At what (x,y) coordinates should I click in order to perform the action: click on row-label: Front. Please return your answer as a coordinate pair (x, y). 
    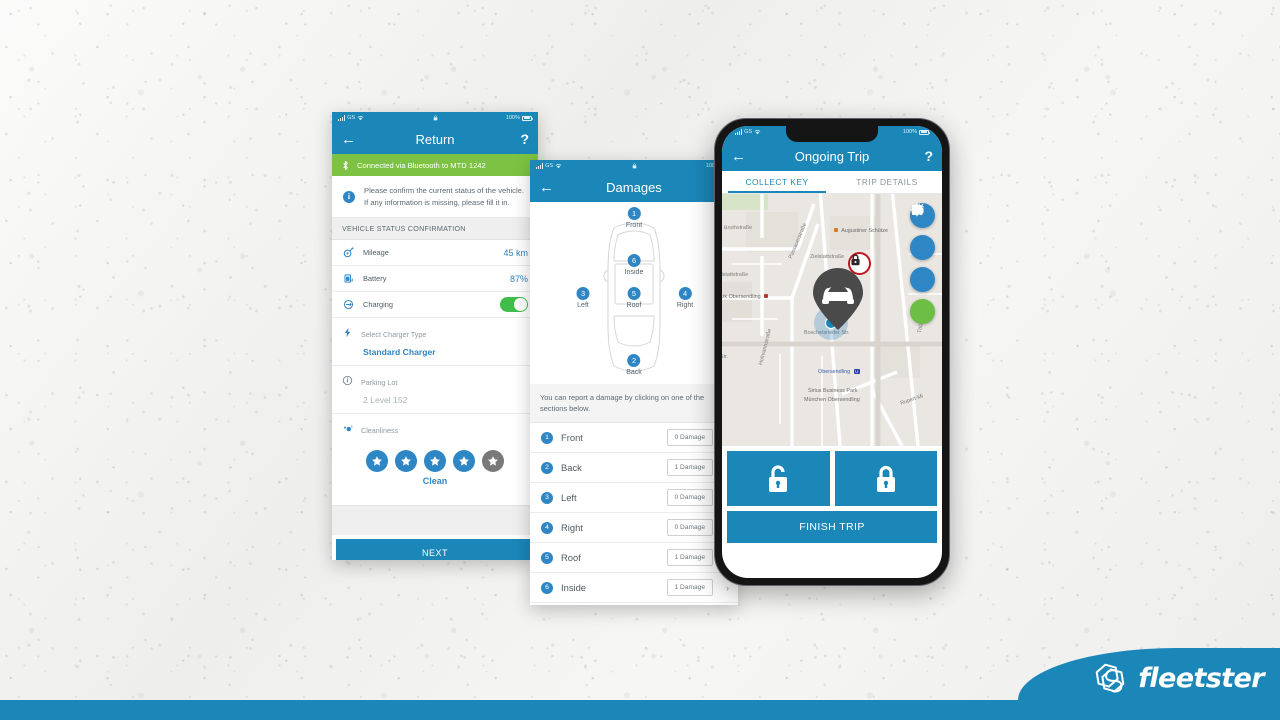
    Looking at the image, I should click on (572, 438).